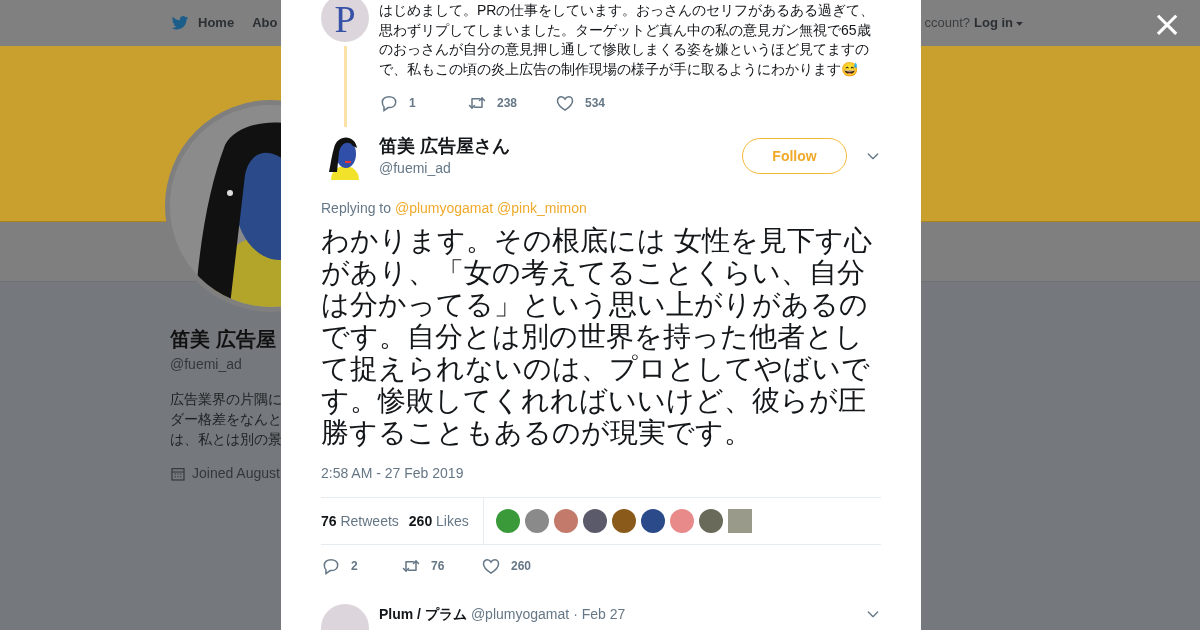 This screenshot has height=630, width=1200. I want to click on author-name: 笛美 広告屋さん, so click(445, 146).